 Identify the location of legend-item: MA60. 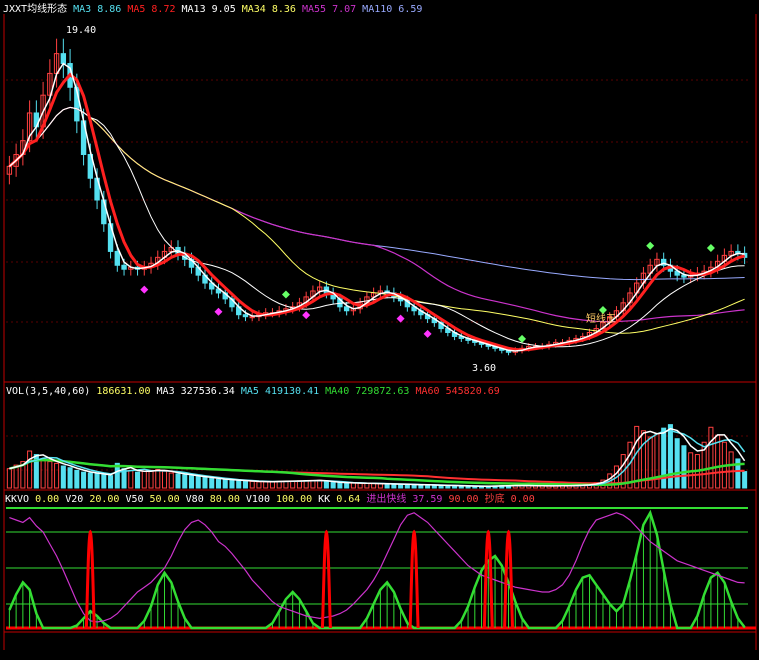
(424, 391).